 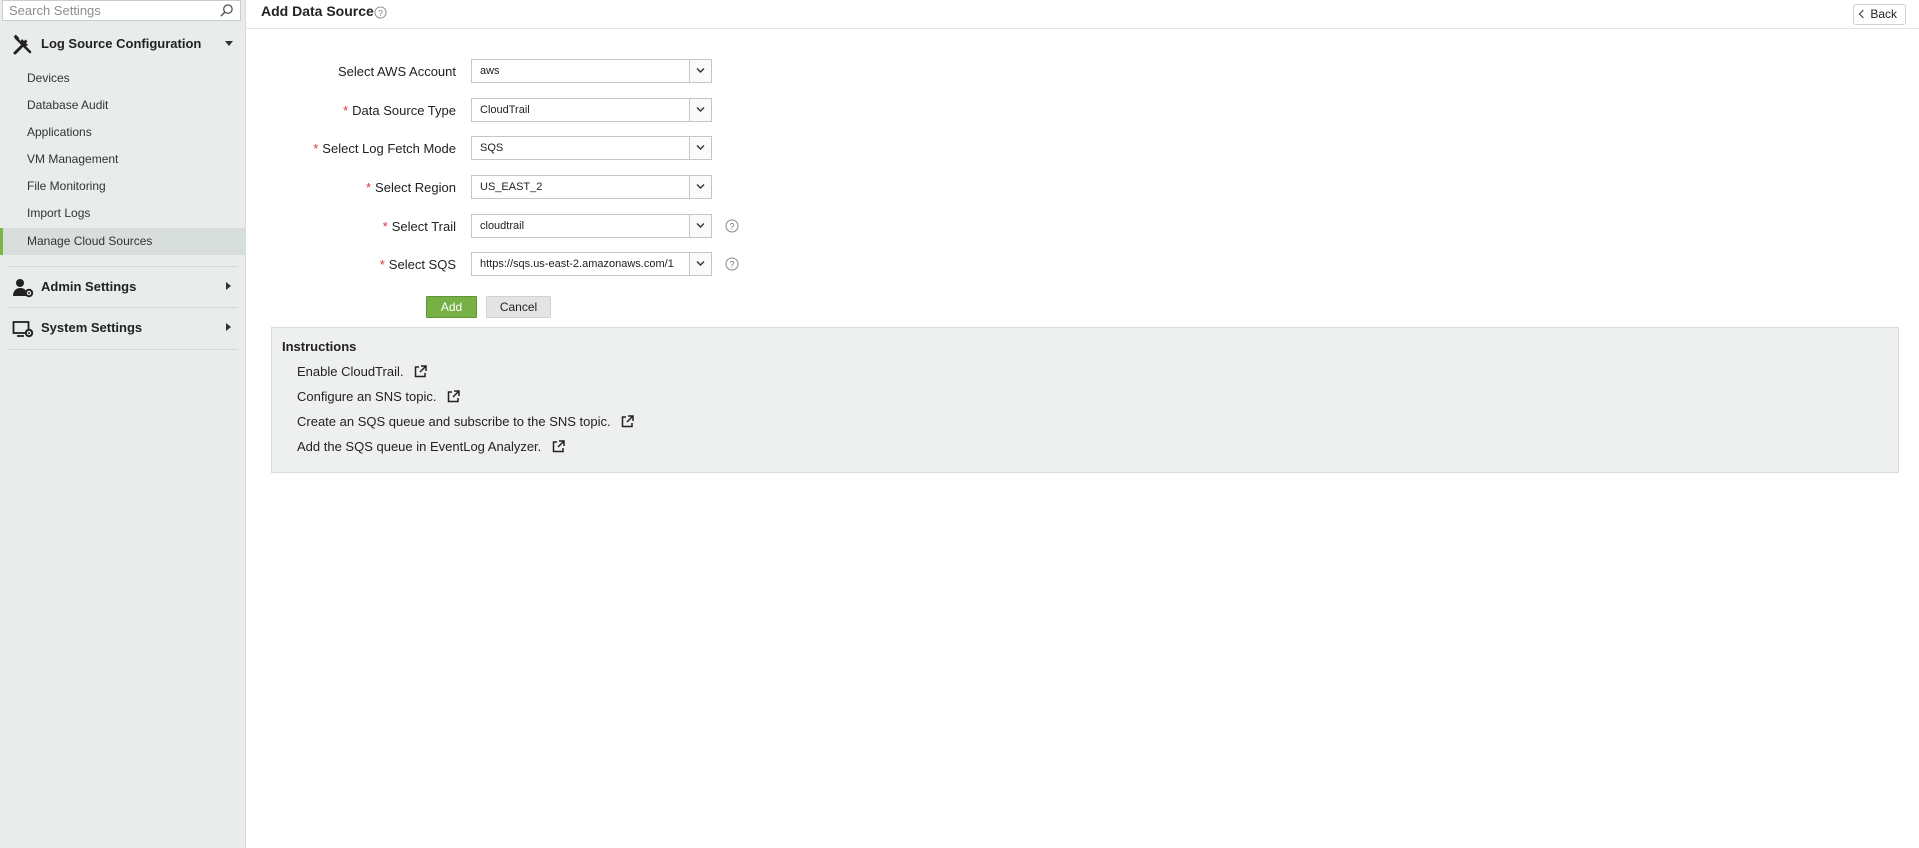 What do you see at coordinates (92, 327) in the screenshot?
I see `section-label: System Settings` at bounding box center [92, 327].